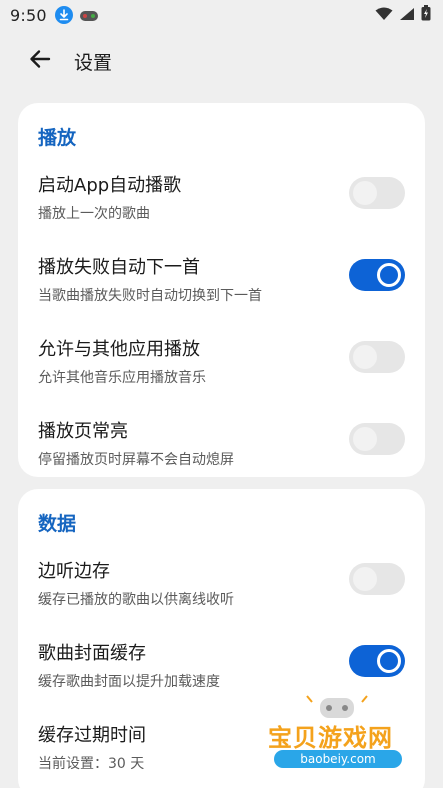  What do you see at coordinates (119, 267) in the screenshot?
I see `setting-title: 播放失败自动下一首` at bounding box center [119, 267].